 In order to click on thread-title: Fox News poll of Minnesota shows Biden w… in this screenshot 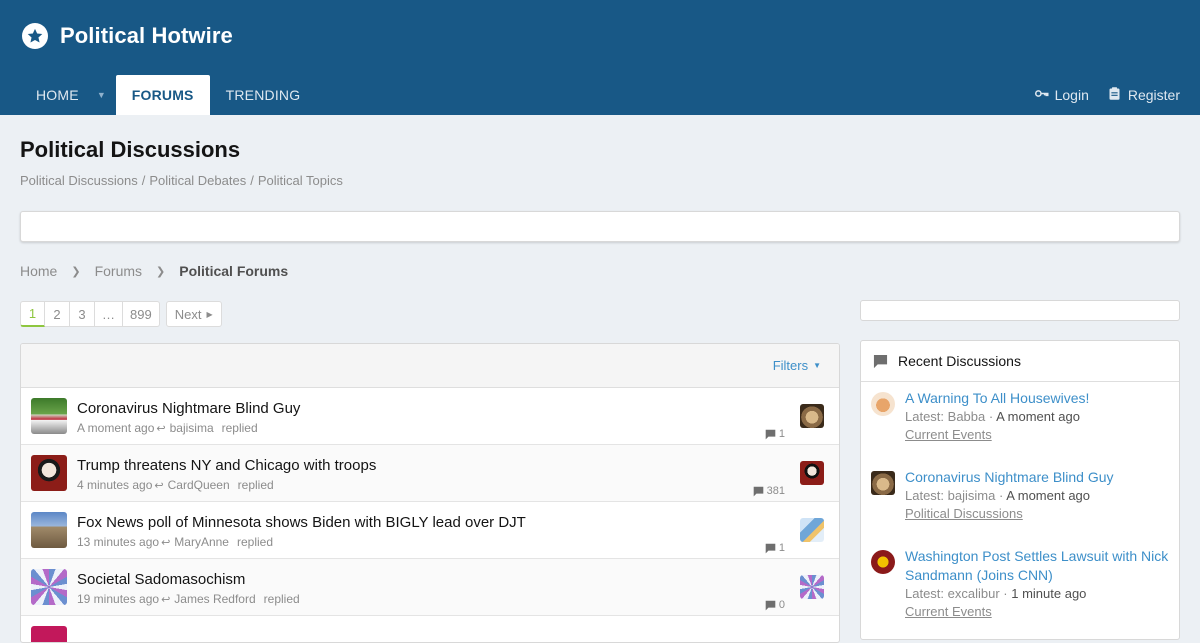, I will do `click(301, 522)`.